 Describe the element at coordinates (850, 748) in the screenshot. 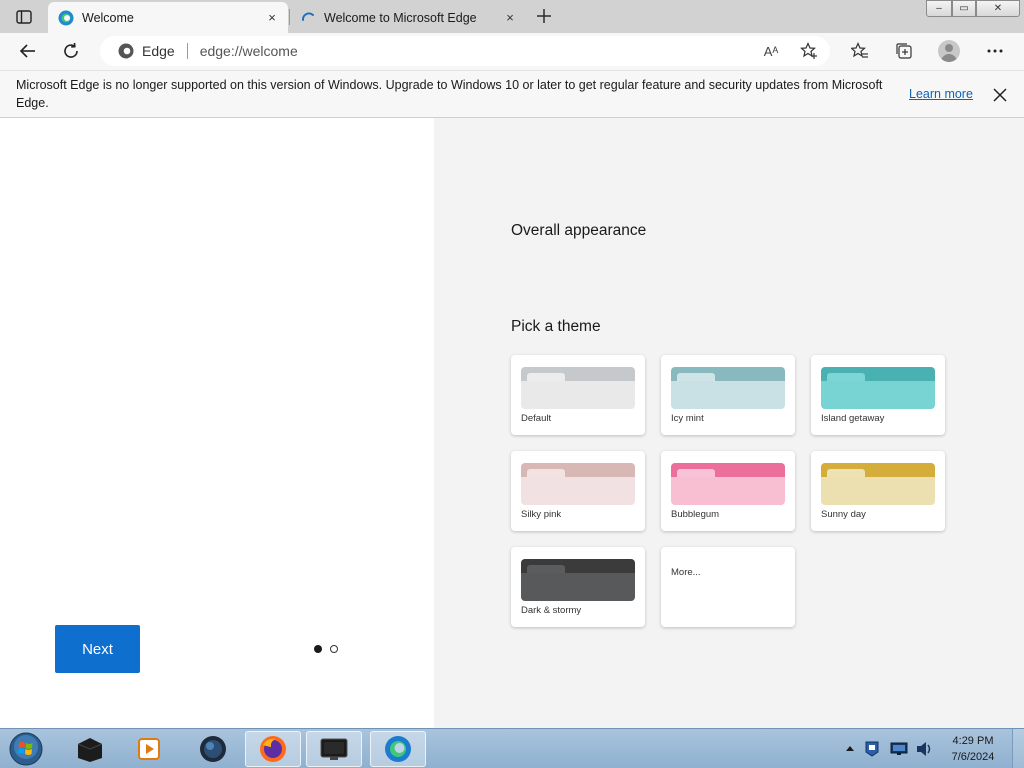

I see `show-hidden-icons-icon` at that location.